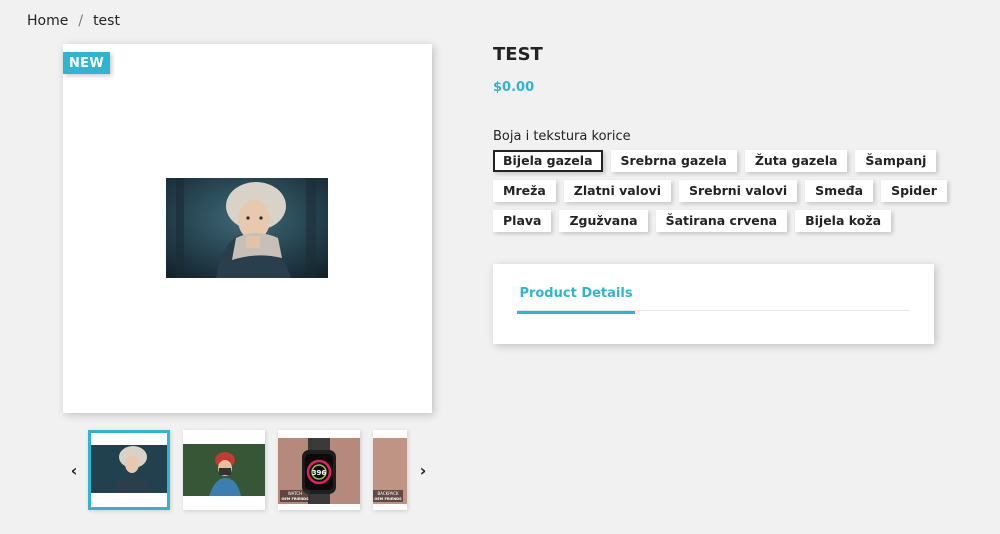  Describe the element at coordinates (387, 493) in the screenshot. I see `backpack-caption: BACKPACK` at that location.